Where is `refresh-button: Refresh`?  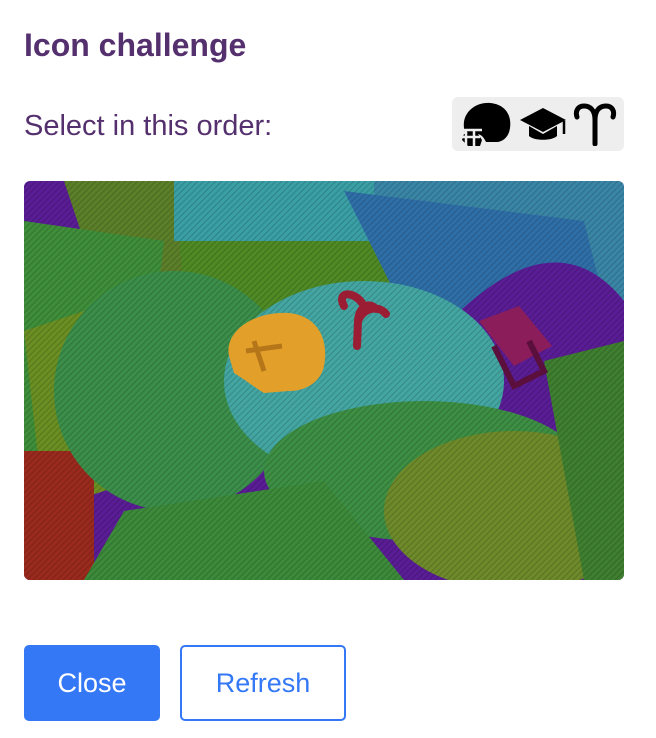
refresh-button: Refresh is located at coordinates (263, 683).